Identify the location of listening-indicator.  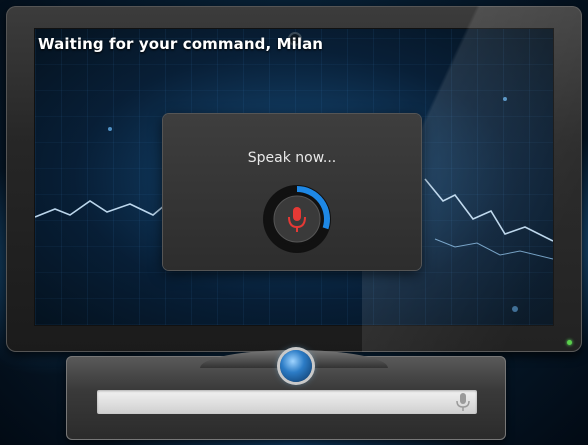
(297, 219).